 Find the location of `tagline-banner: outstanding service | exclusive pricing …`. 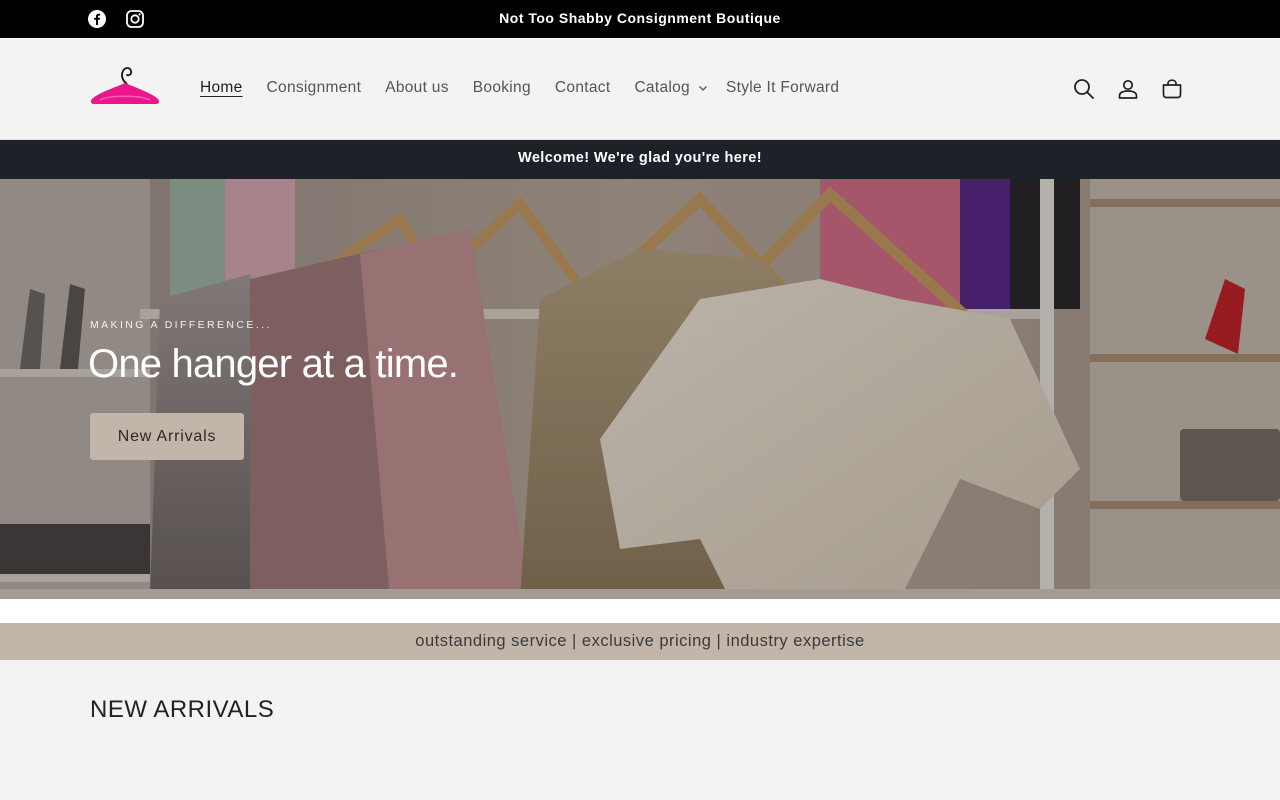

tagline-banner: outstanding service | exclusive pricing … is located at coordinates (640, 641).